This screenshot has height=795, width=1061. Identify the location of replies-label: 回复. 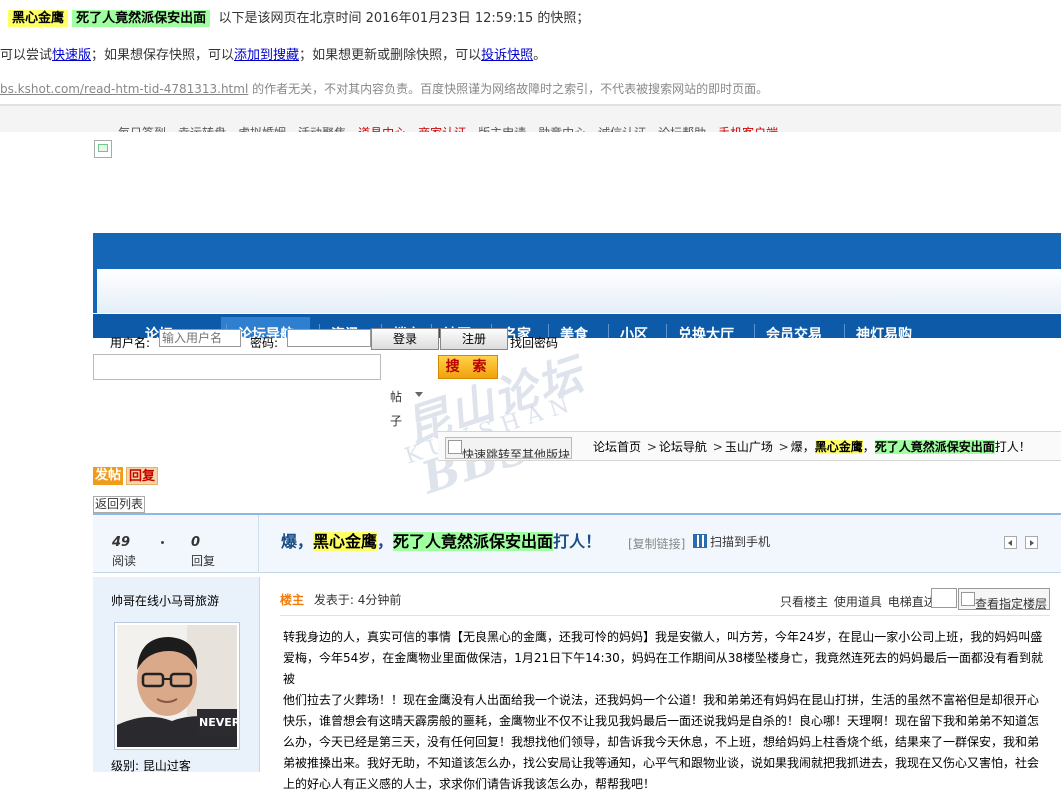
(203, 561).